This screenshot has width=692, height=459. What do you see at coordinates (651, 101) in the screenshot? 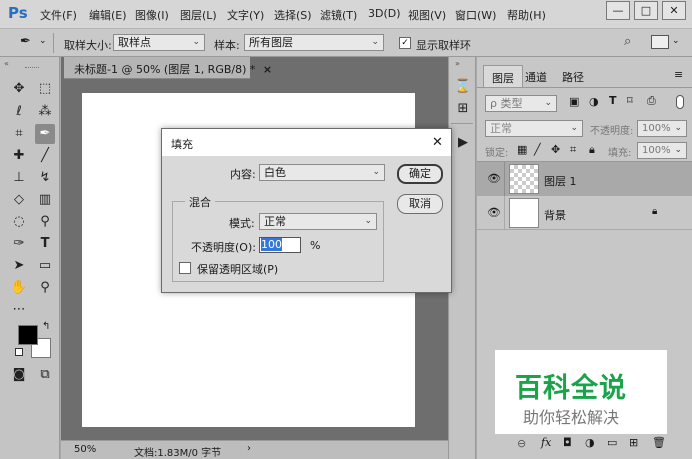
I see `filter-smart-object-icon: ⎙` at bounding box center [651, 101].